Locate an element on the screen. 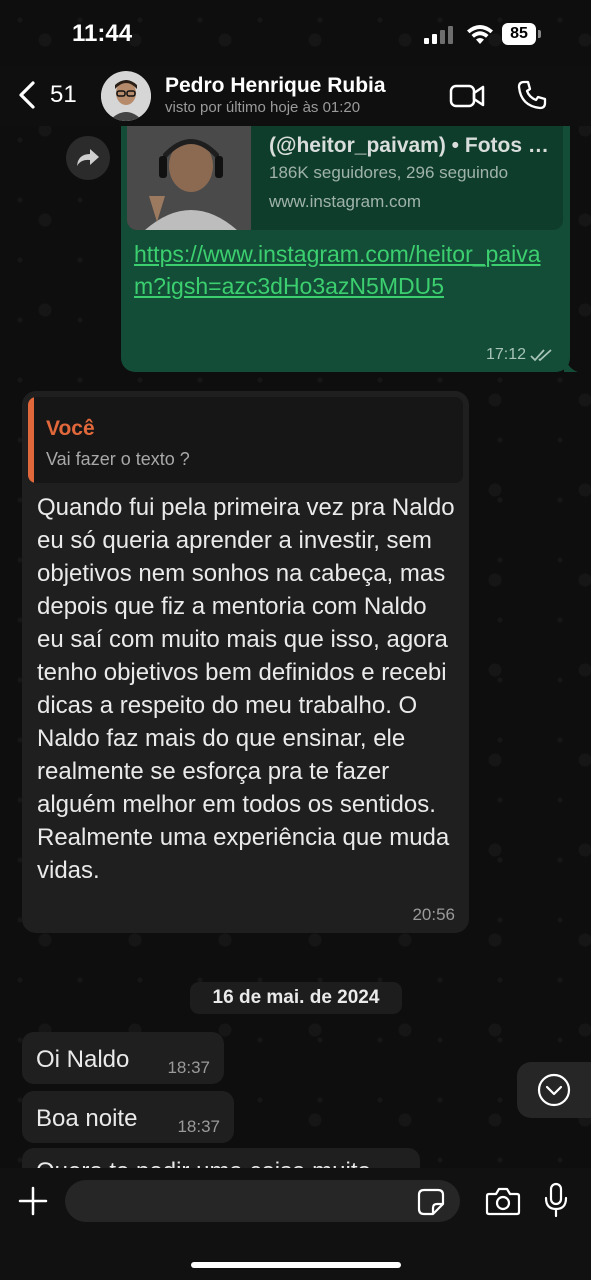 The height and width of the screenshot is (1280, 591). status-bar: 11:44 85 is located at coordinates (295, 33).